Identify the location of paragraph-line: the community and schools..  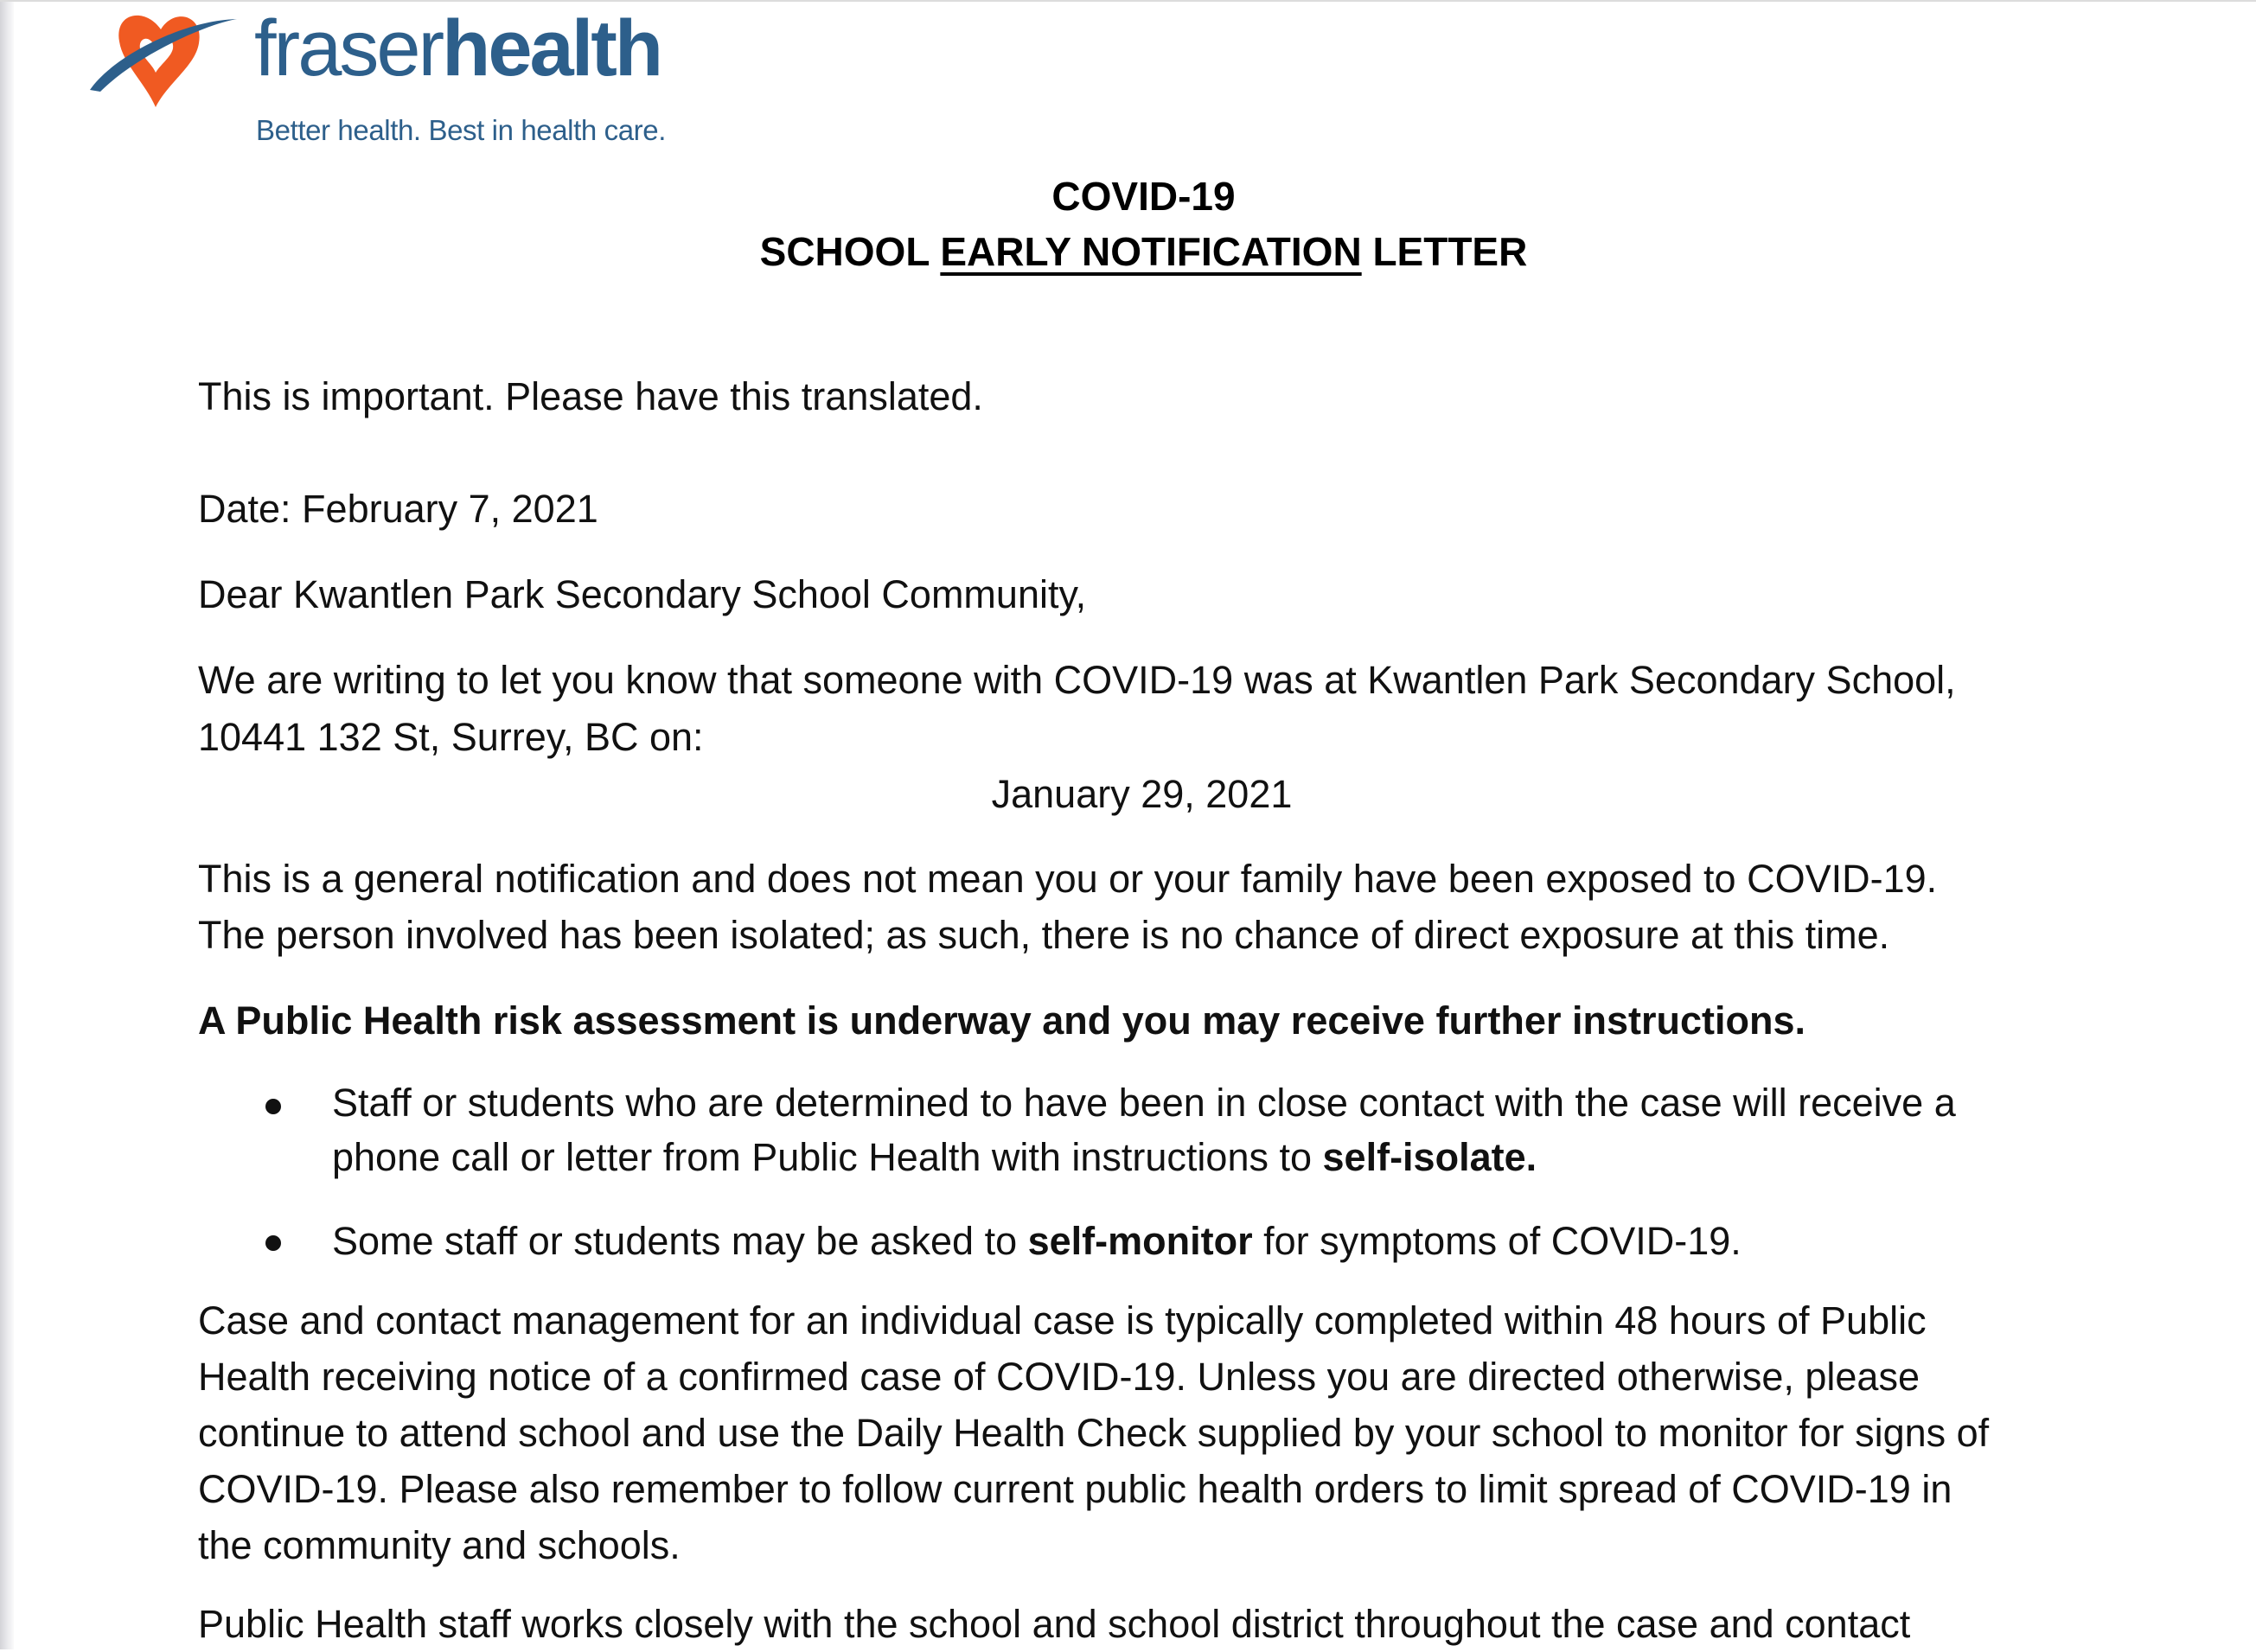
(439, 1545).